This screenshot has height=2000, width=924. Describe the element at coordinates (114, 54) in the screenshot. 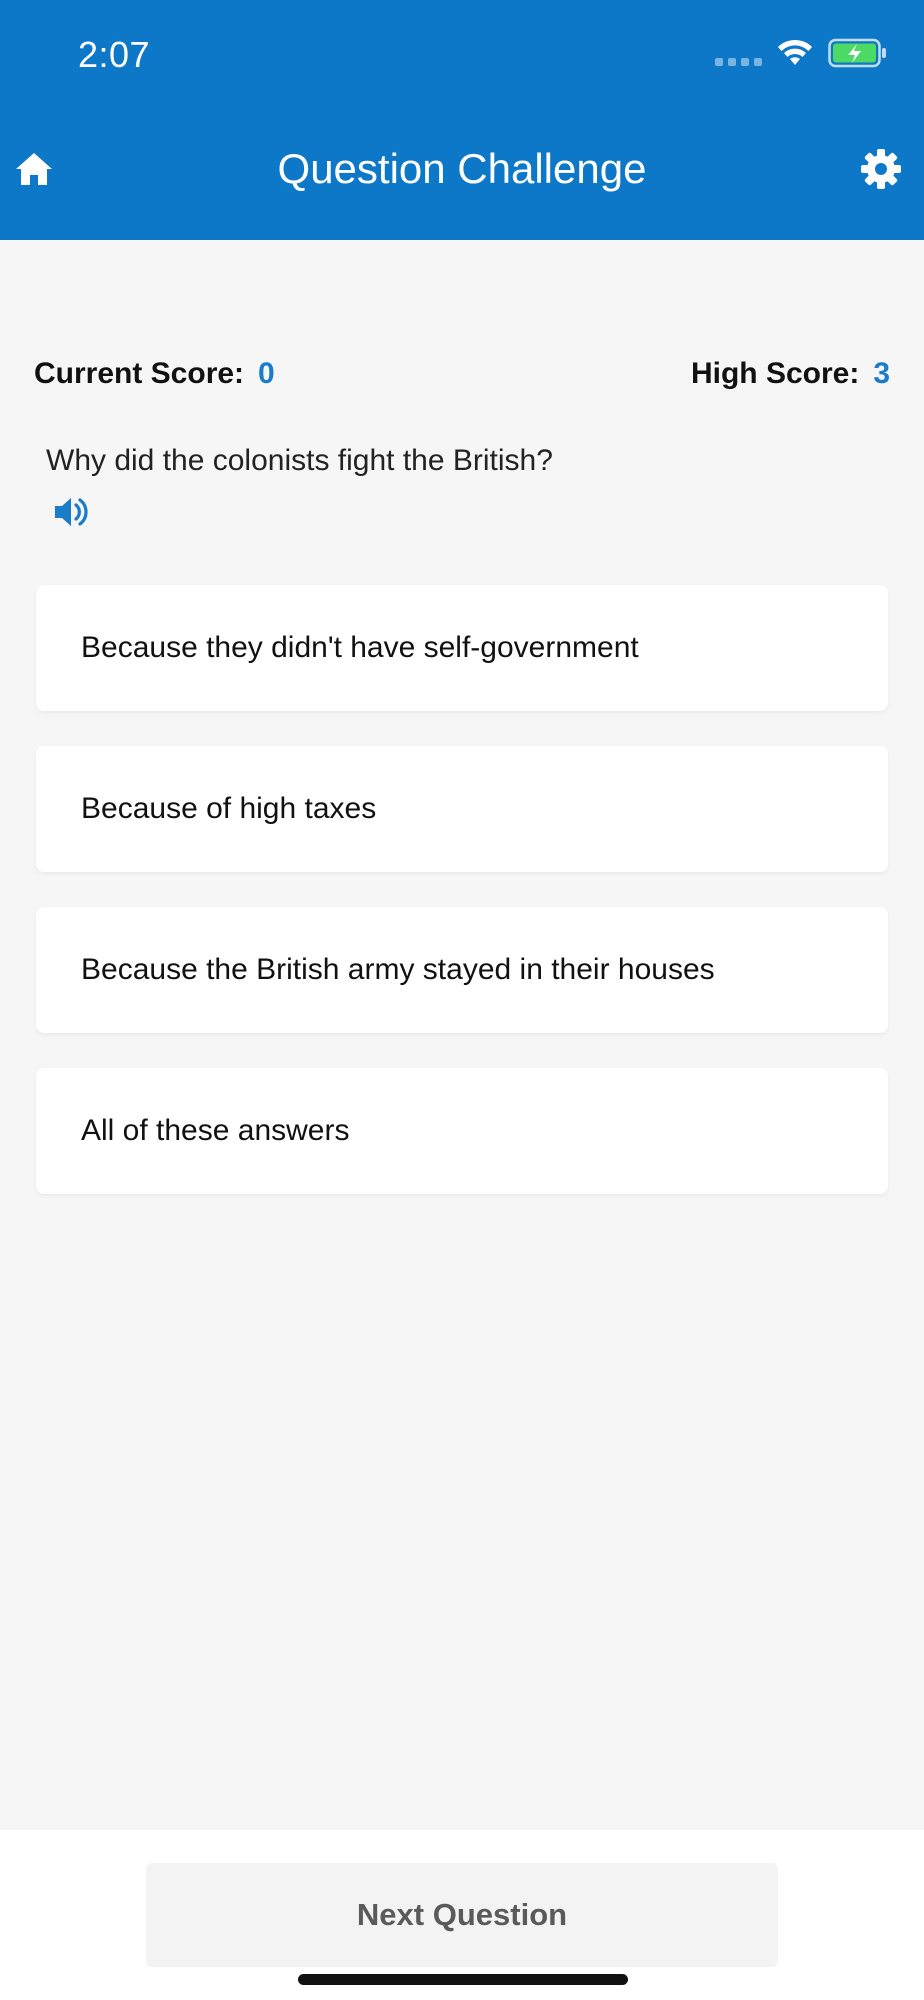

I see `status-time: 2:07` at that location.